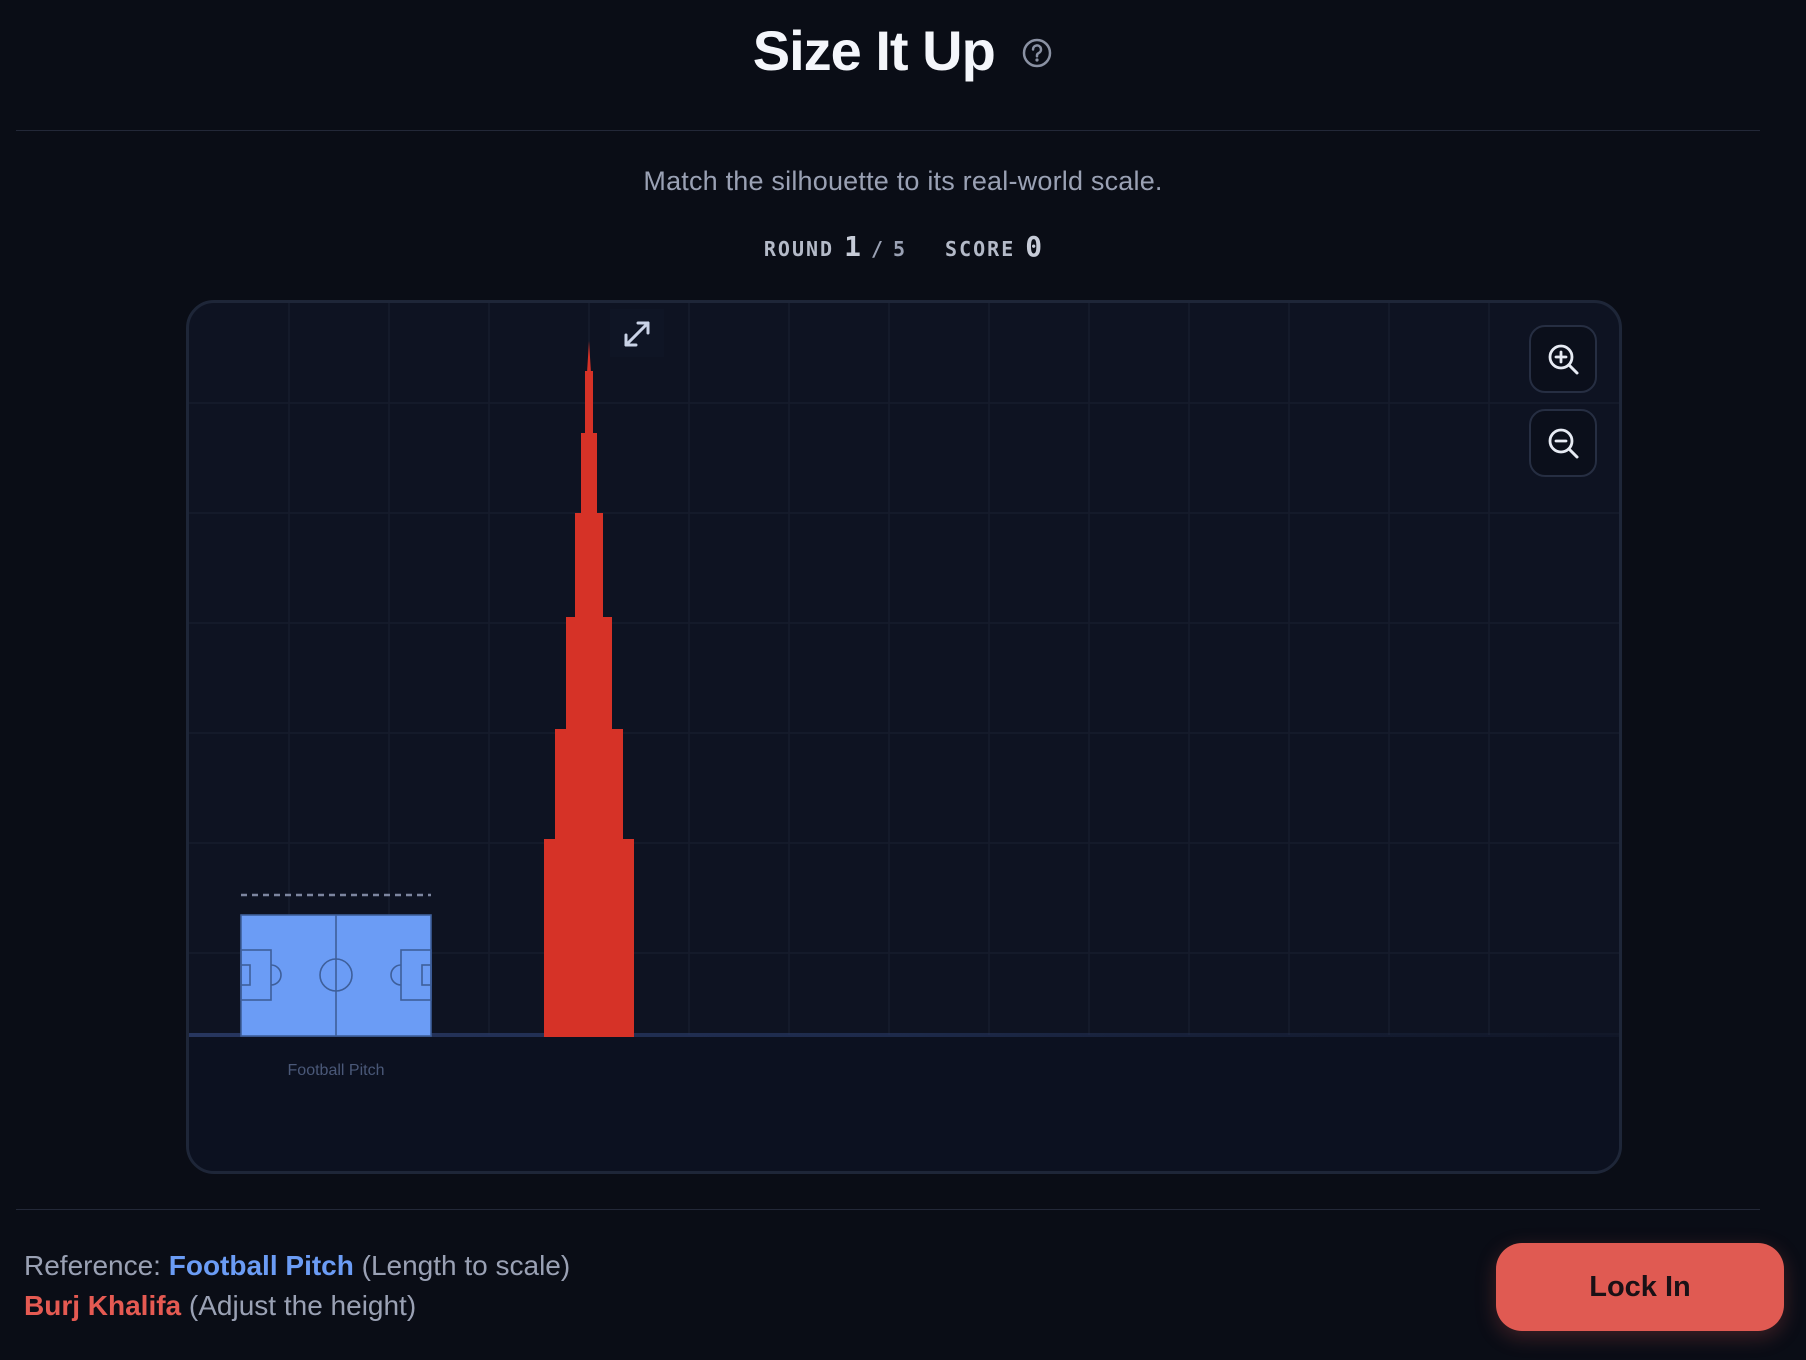  What do you see at coordinates (899, 249) in the screenshot?
I see `round-total: 5` at bounding box center [899, 249].